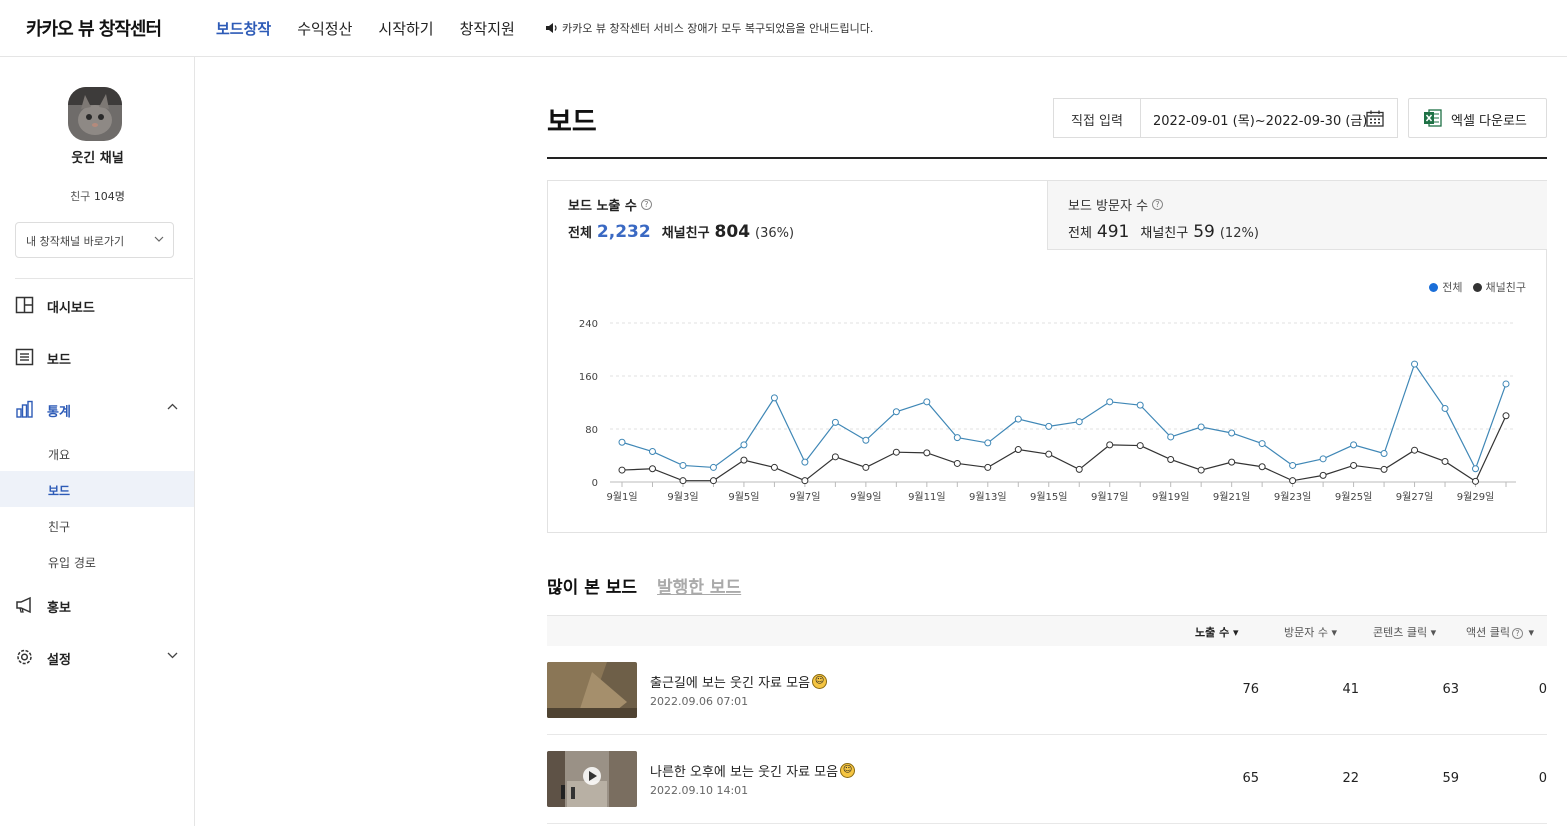 This screenshot has height=826, width=1567. I want to click on x-tick-label: 9월11일, so click(927, 497).